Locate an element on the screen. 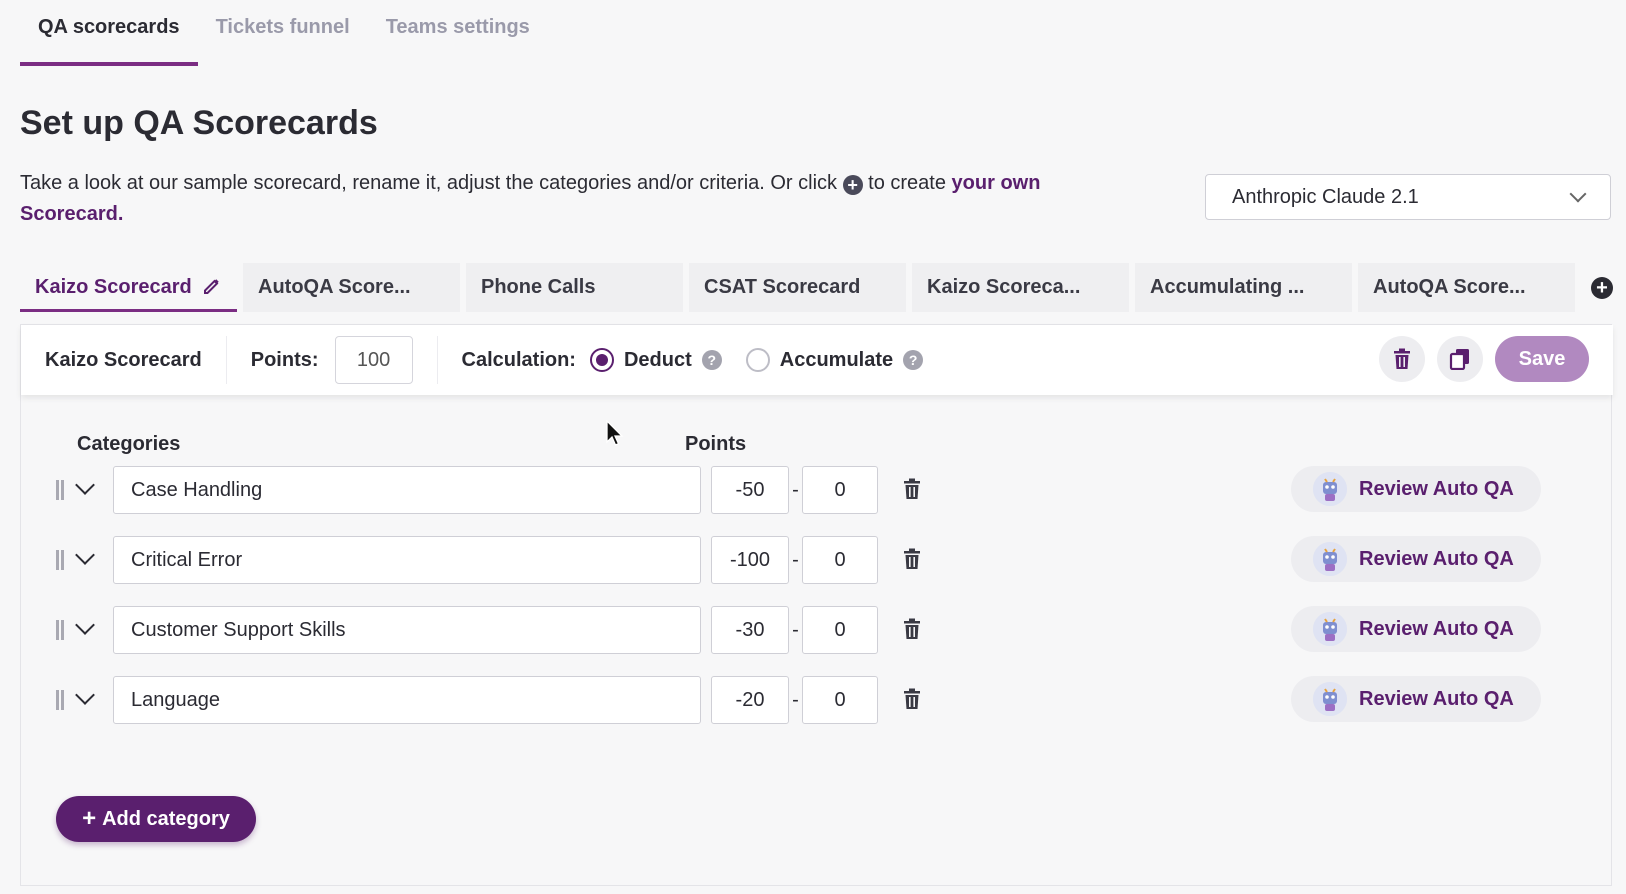 The width and height of the screenshot is (1626, 894). points-label: Points: is located at coordinates (284, 359).